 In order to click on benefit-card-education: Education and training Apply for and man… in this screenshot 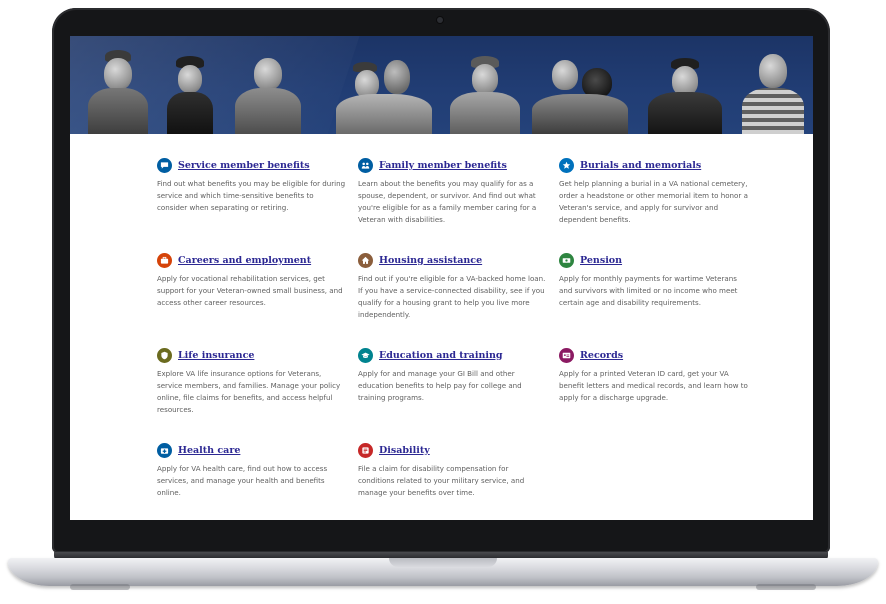, I will do `click(458, 390)`.